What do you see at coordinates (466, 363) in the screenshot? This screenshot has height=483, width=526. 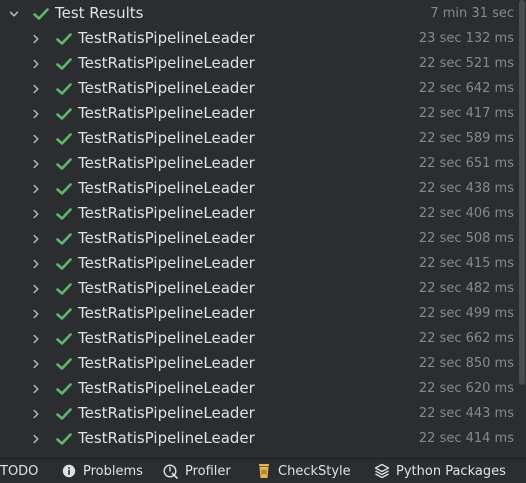 I see `test-duration: 22 sec 850 ms` at bounding box center [466, 363].